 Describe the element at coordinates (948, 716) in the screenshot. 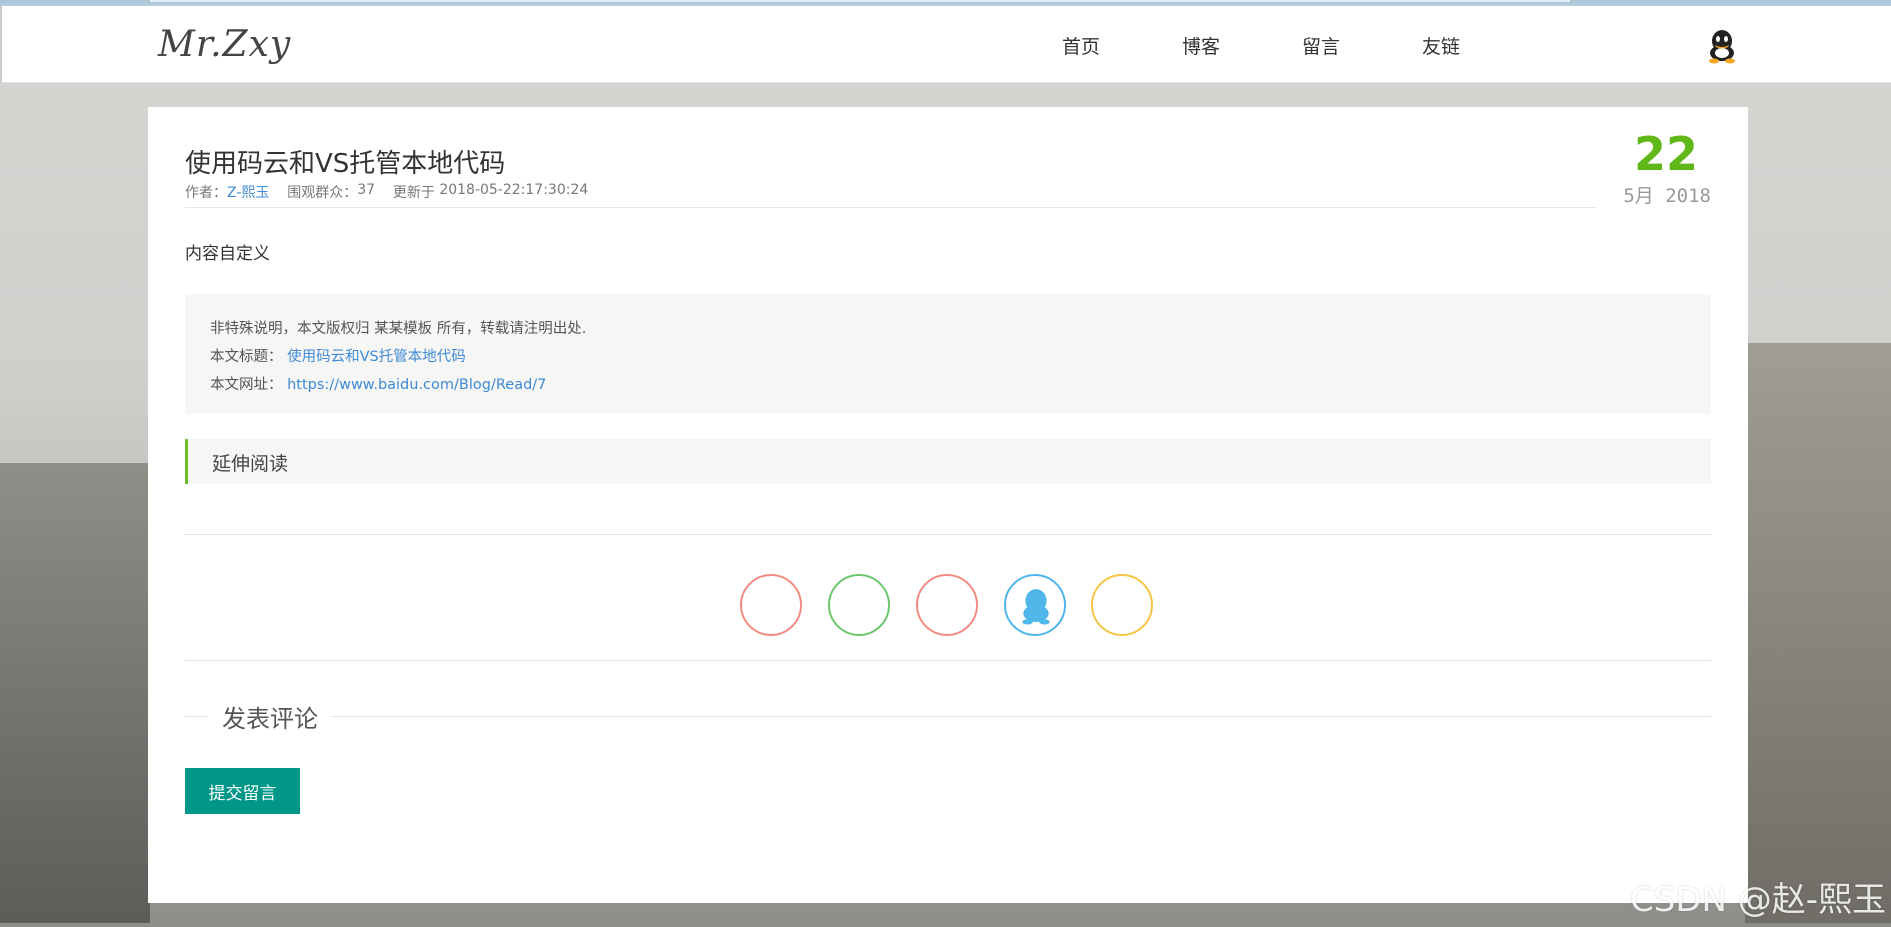

I see `comment-divider` at that location.